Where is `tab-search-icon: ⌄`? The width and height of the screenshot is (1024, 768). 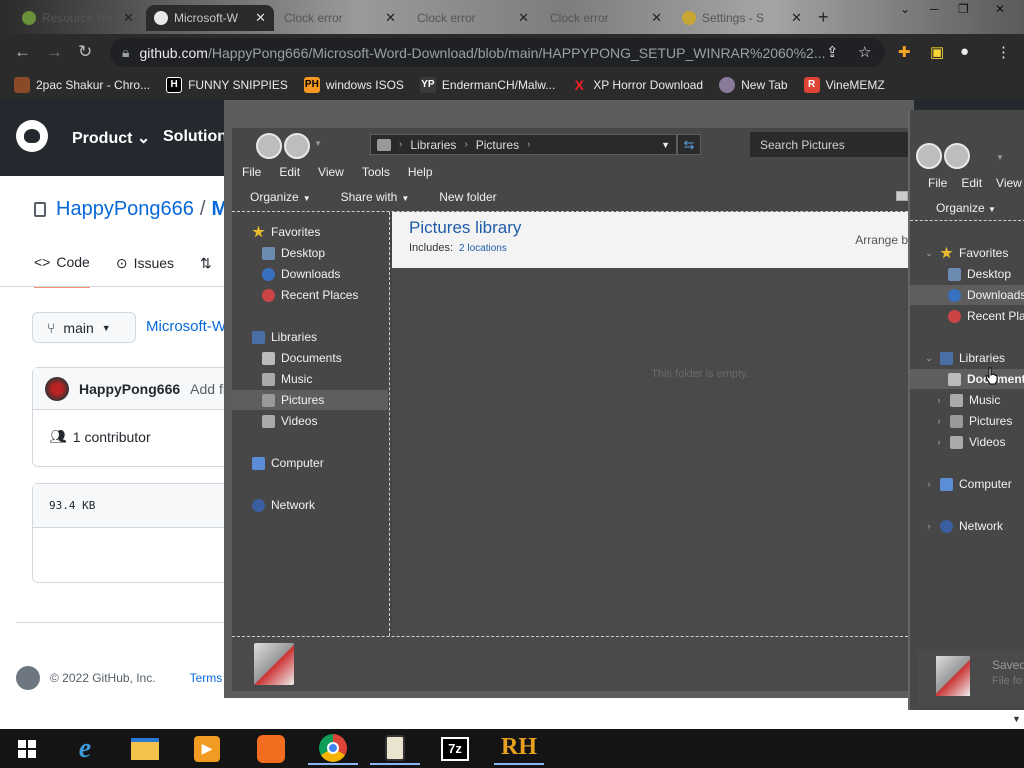
tab-search-icon: ⌄ is located at coordinates (905, 9).